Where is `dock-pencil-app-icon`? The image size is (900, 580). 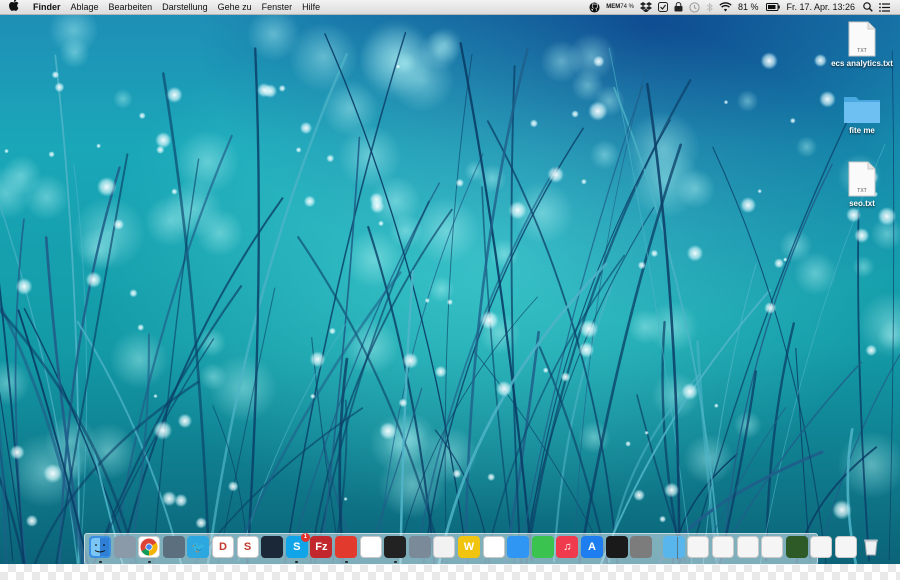
dock-pencil-app-icon is located at coordinates (419, 547).